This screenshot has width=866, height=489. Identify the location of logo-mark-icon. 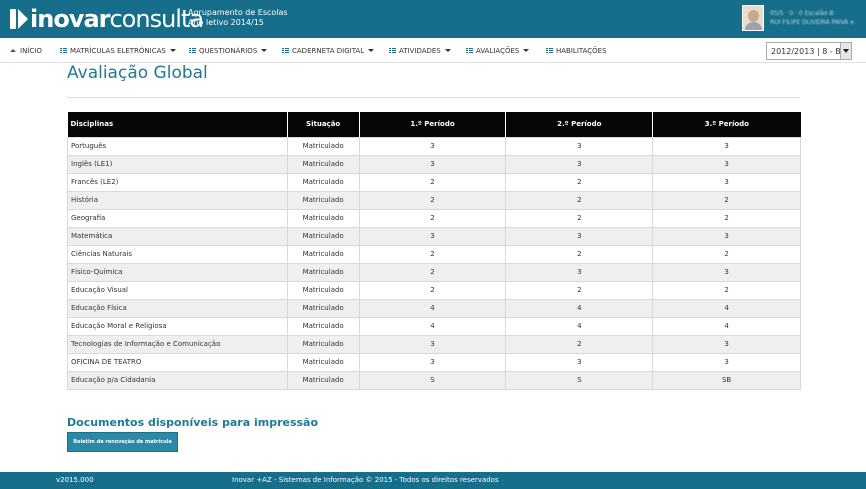
(19, 19).